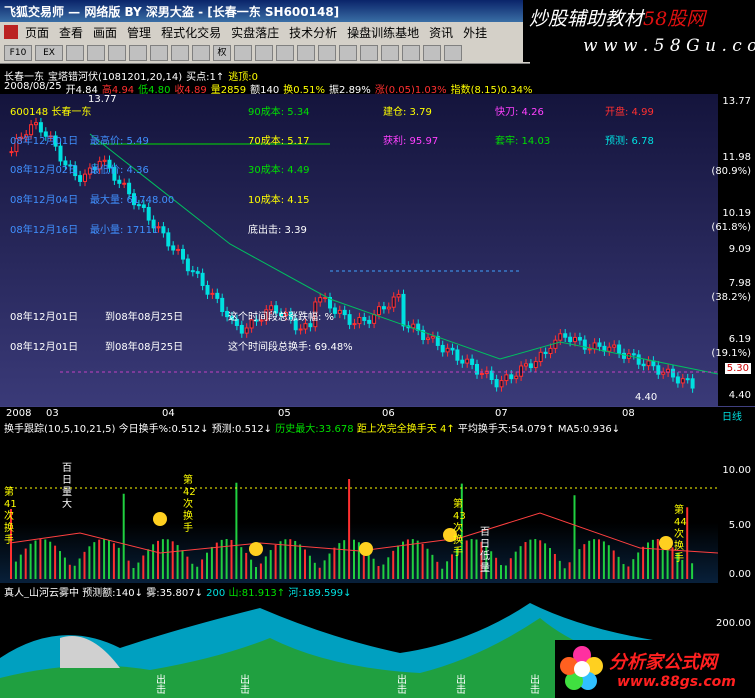 The height and width of the screenshot is (698, 755). What do you see at coordinates (655, 669) in the screenshot?
I see `site-logo: 分析家公式网 www.88gs.com` at bounding box center [655, 669].